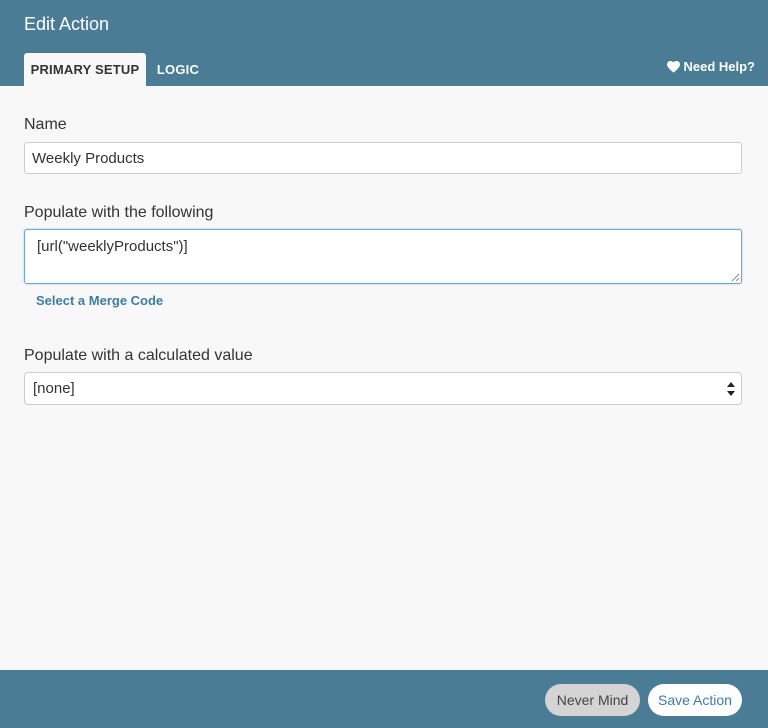 This screenshot has width=768, height=728. What do you see at coordinates (178, 69) in the screenshot?
I see `tab-logic: LOGIC` at bounding box center [178, 69].